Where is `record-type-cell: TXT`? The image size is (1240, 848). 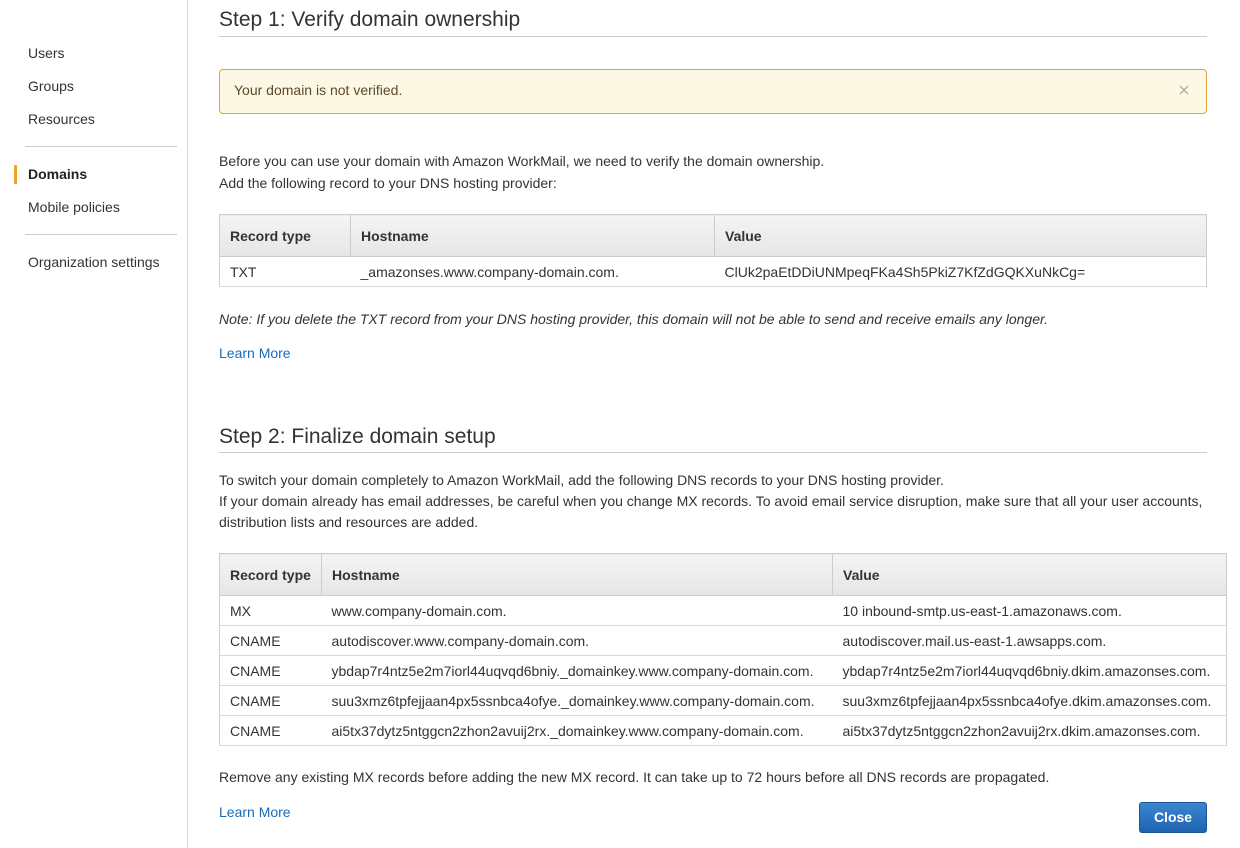
record-type-cell: TXT is located at coordinates (285, 271).